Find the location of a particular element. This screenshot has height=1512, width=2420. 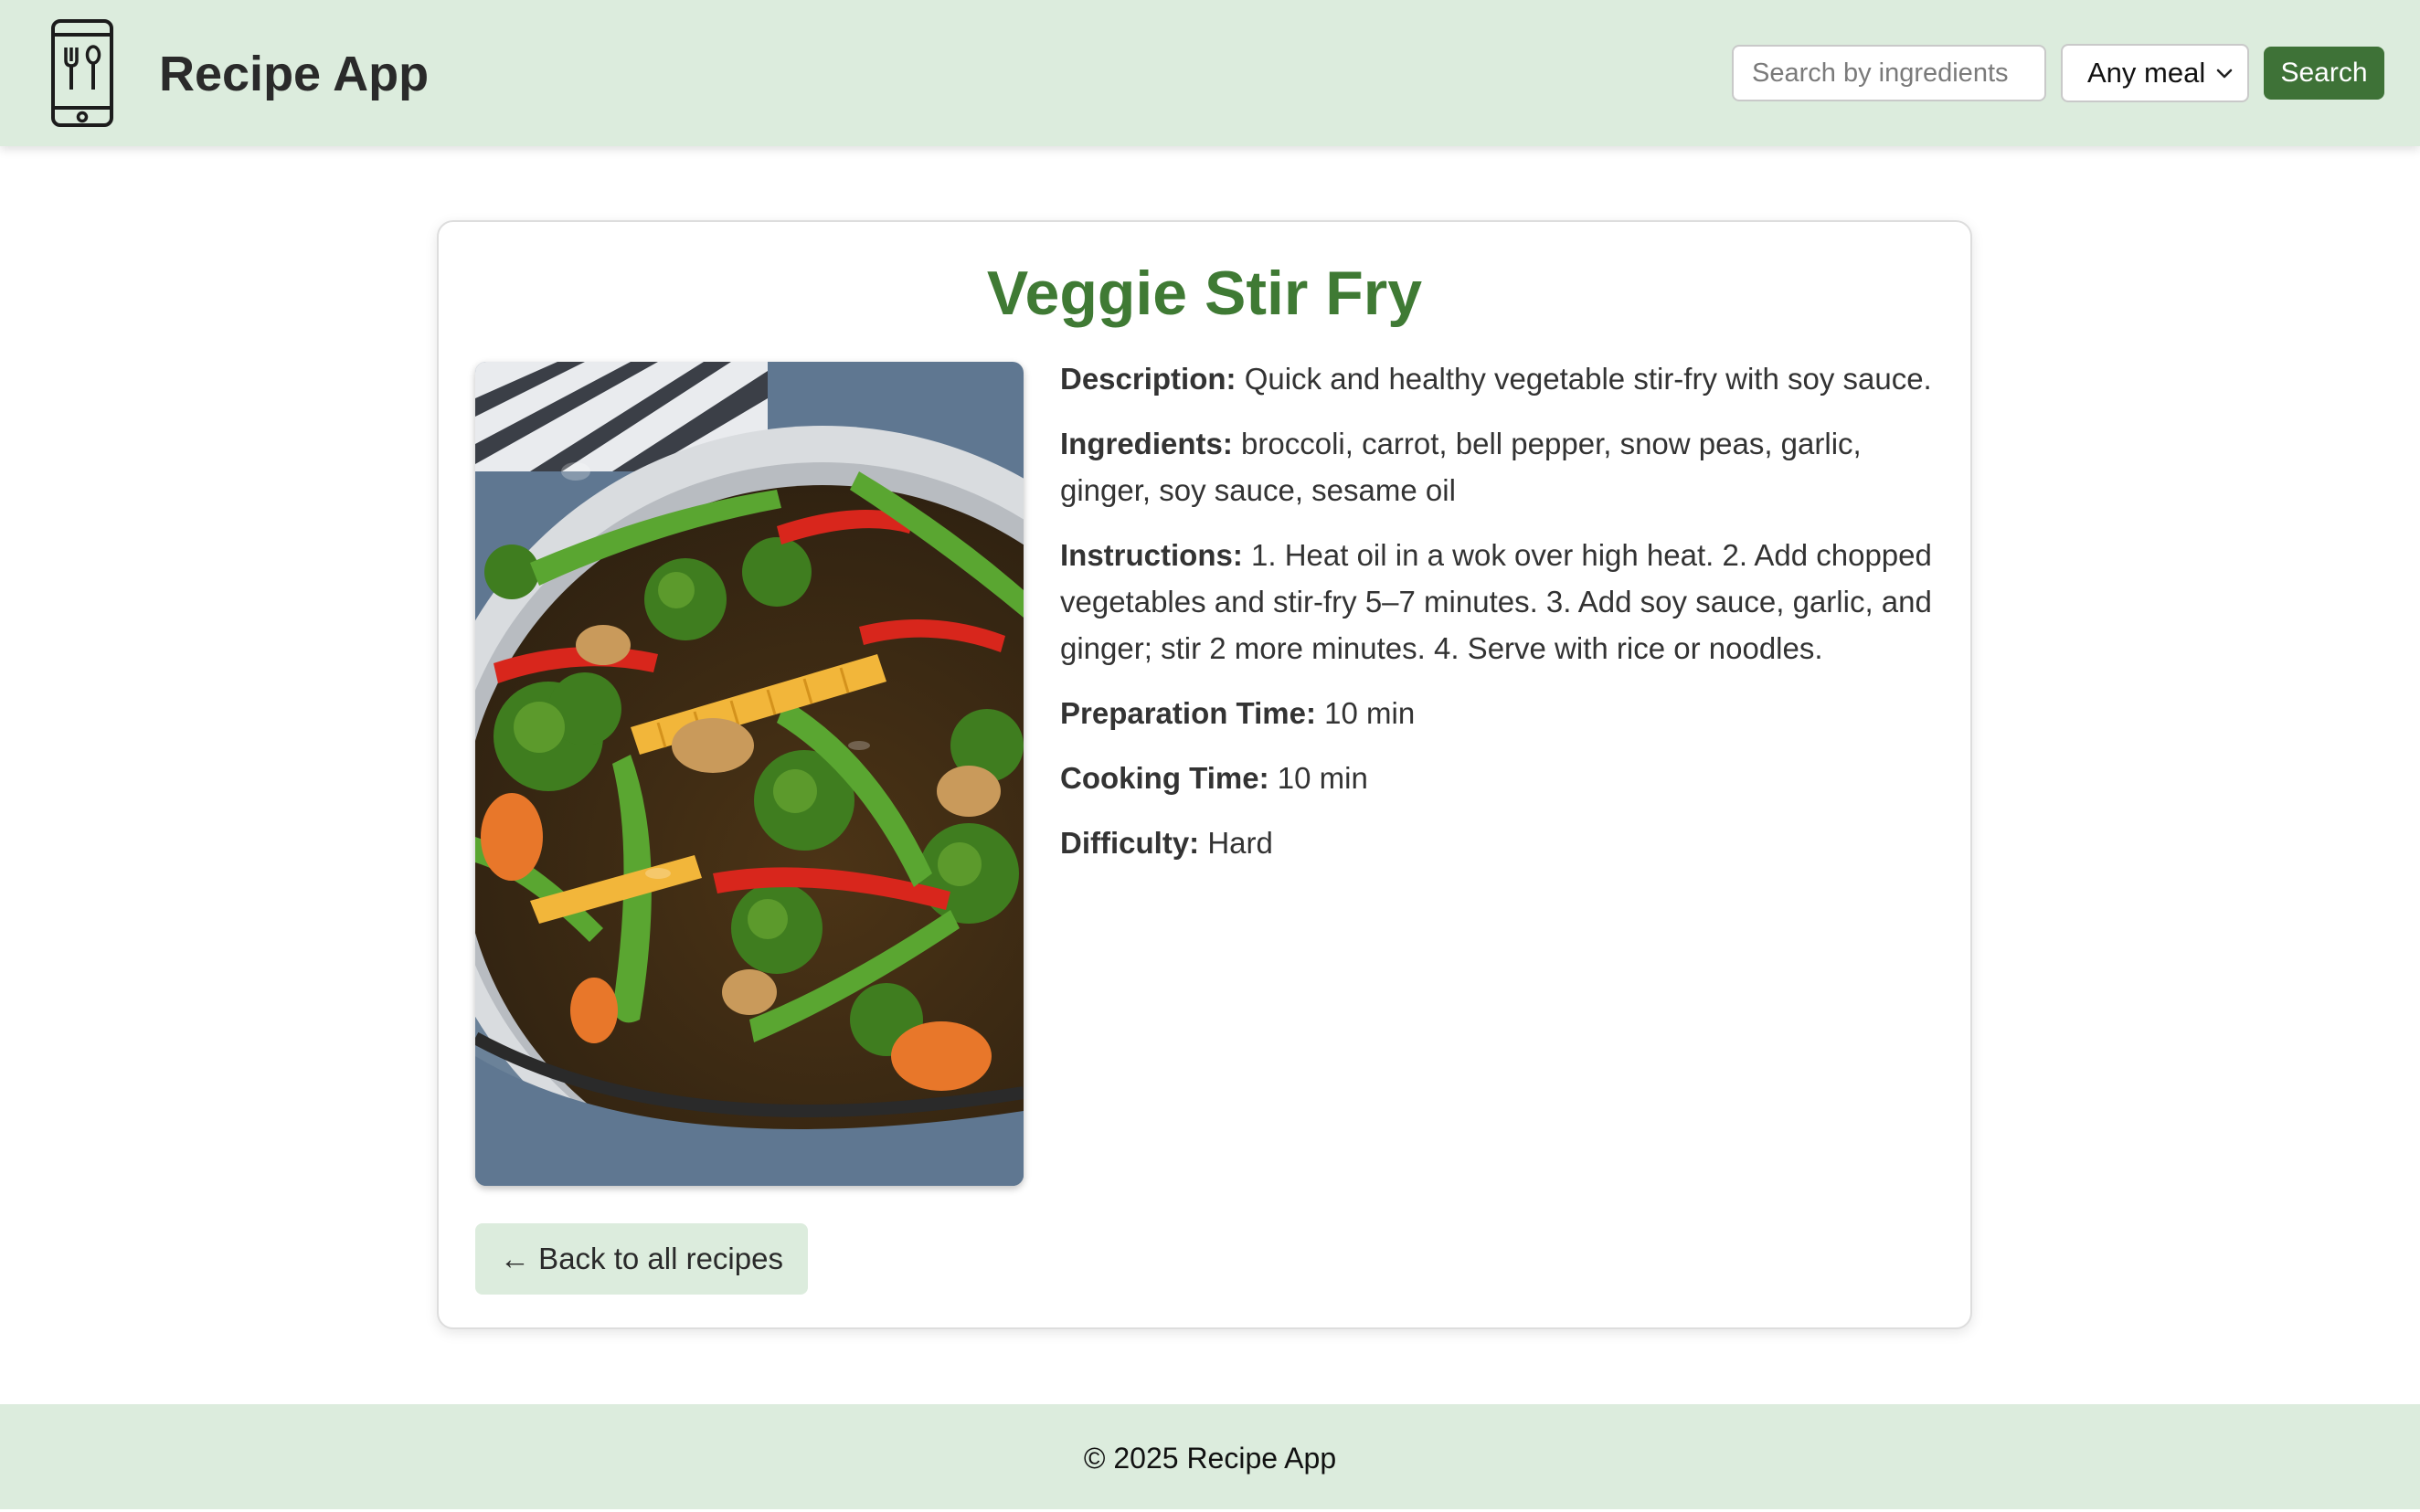

meal-type-selected-value: Any meal is located at coordinates (2146, 73).